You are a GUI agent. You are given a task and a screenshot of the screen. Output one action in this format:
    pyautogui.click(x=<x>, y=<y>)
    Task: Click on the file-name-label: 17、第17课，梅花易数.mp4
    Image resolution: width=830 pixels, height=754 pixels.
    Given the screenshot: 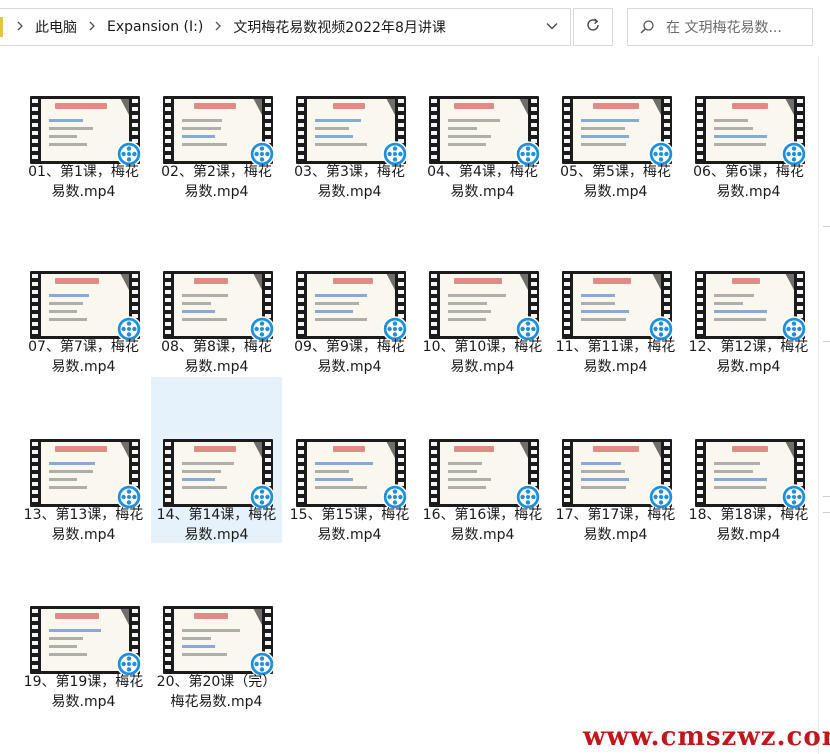 What is the action you would take?
    pyautogui.click(x=615, y=525)
    